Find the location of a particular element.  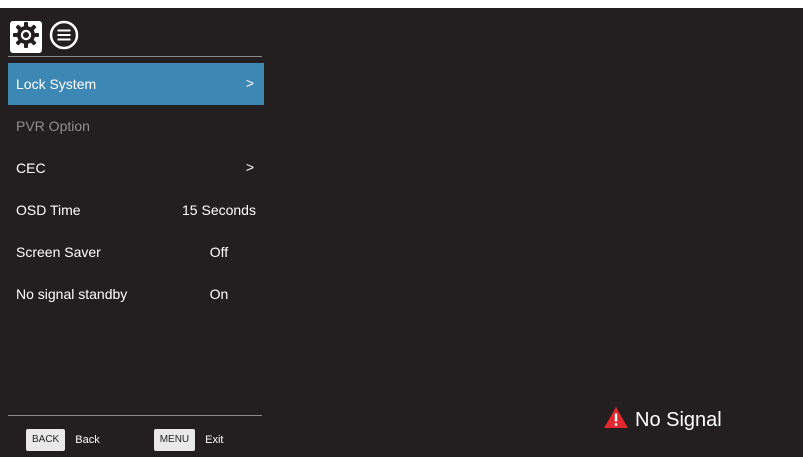

menu-item-label: PVR Option is located at coordinates (53, 126).